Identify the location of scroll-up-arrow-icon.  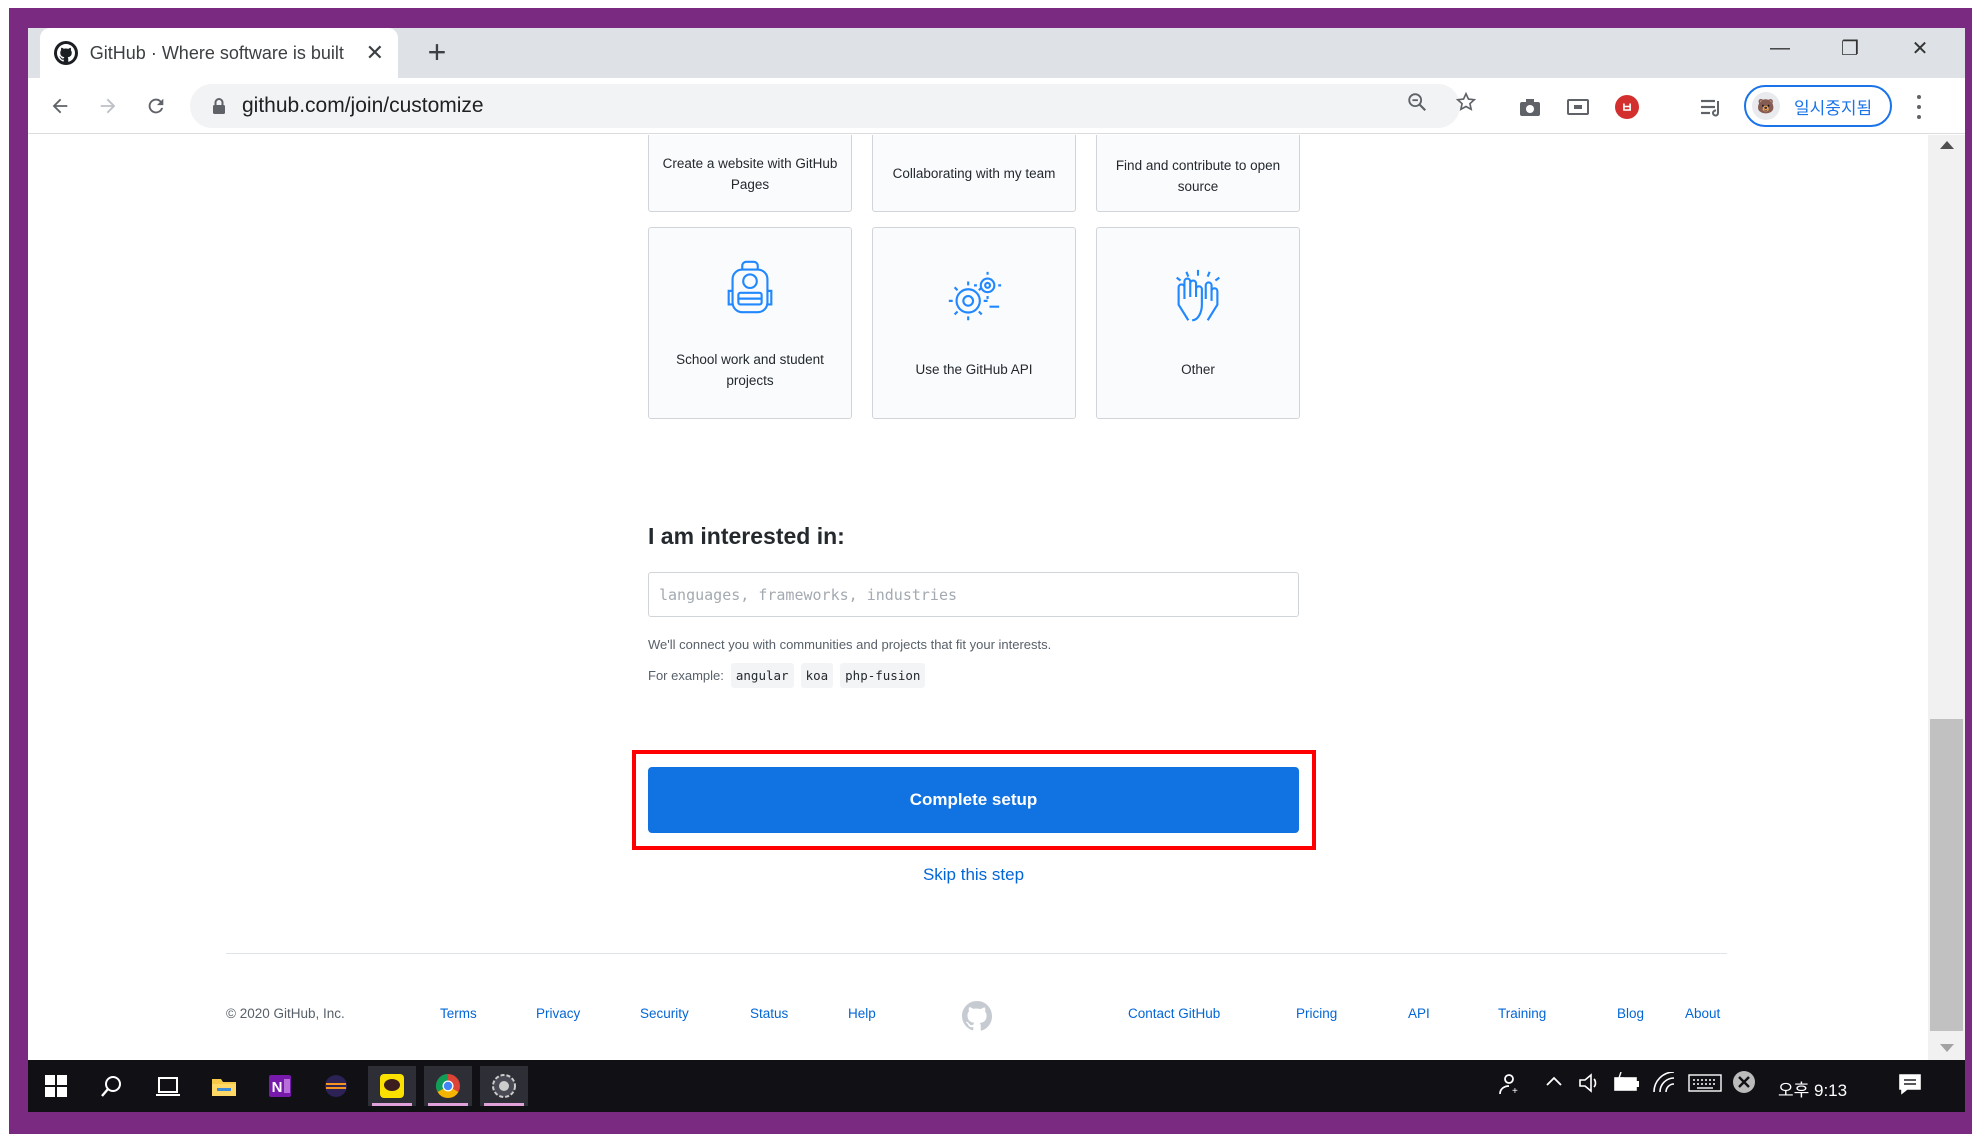
(1947, 145).